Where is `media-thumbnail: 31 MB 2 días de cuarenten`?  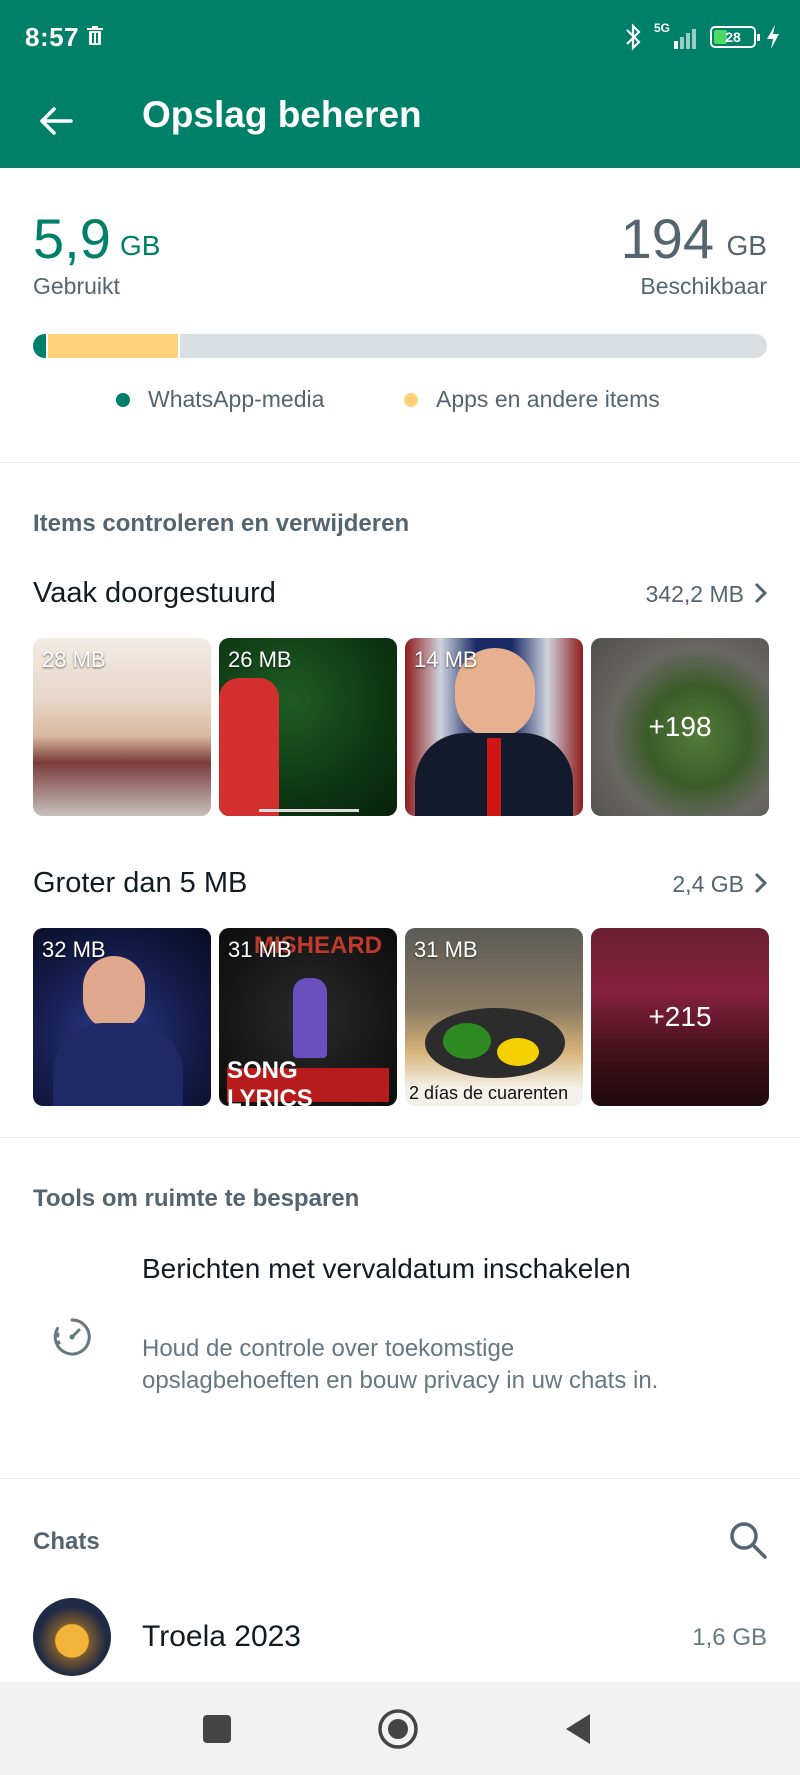
media-thumbnail: 31 MB 2 días de cuarenten is located at coordinates (494, 1017).